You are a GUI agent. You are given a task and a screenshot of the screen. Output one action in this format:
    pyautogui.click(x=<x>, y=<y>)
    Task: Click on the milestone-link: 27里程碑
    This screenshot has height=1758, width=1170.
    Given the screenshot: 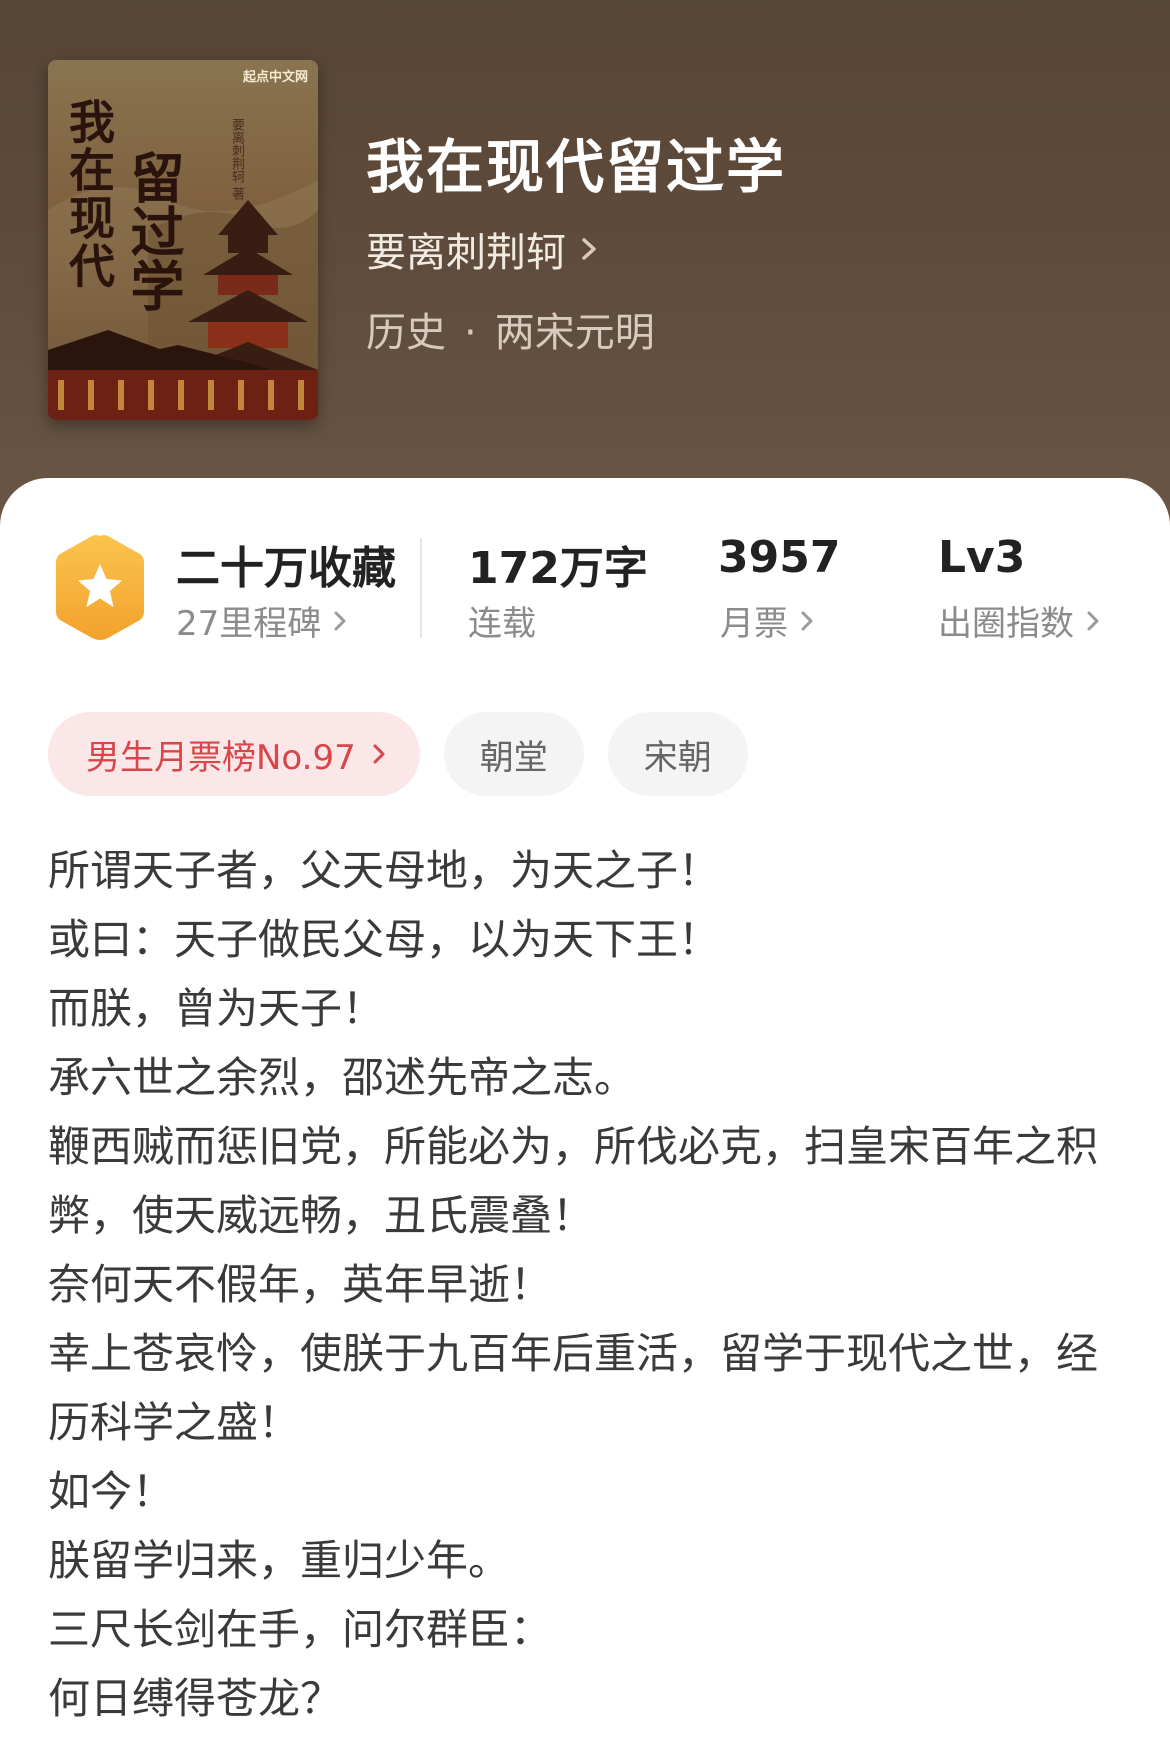 What is the action you would take?
    pyautogui.click(x=263, y=620)
    